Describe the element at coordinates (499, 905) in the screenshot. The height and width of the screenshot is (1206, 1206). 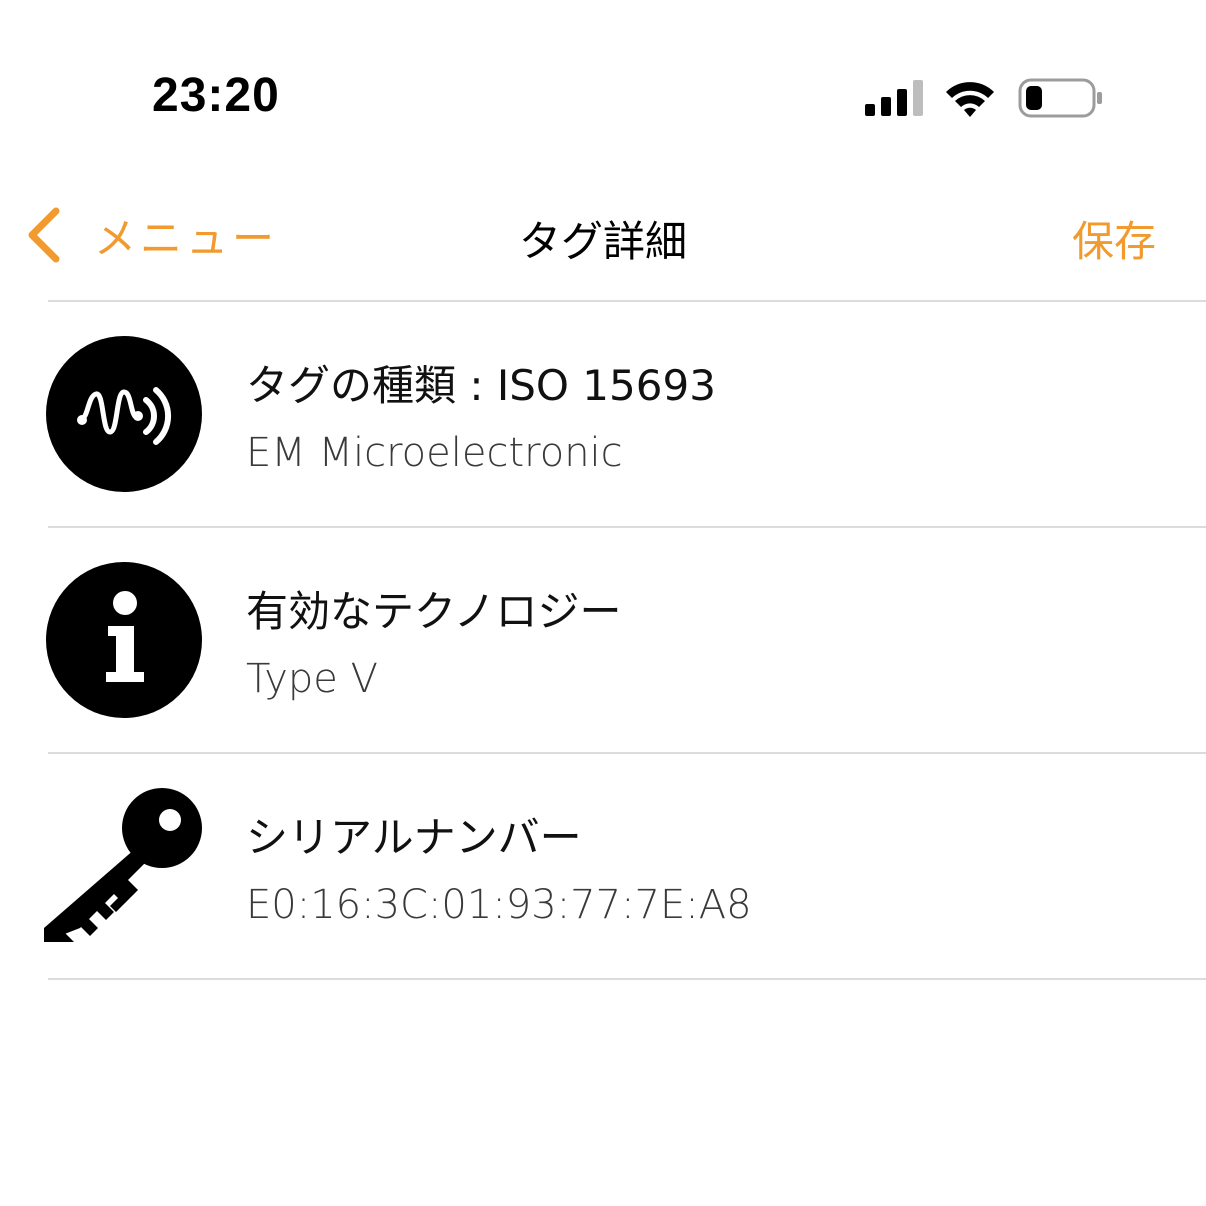
I see `serial-number-value: E0:16:3C:01:93:77:7E:A8` at that location.